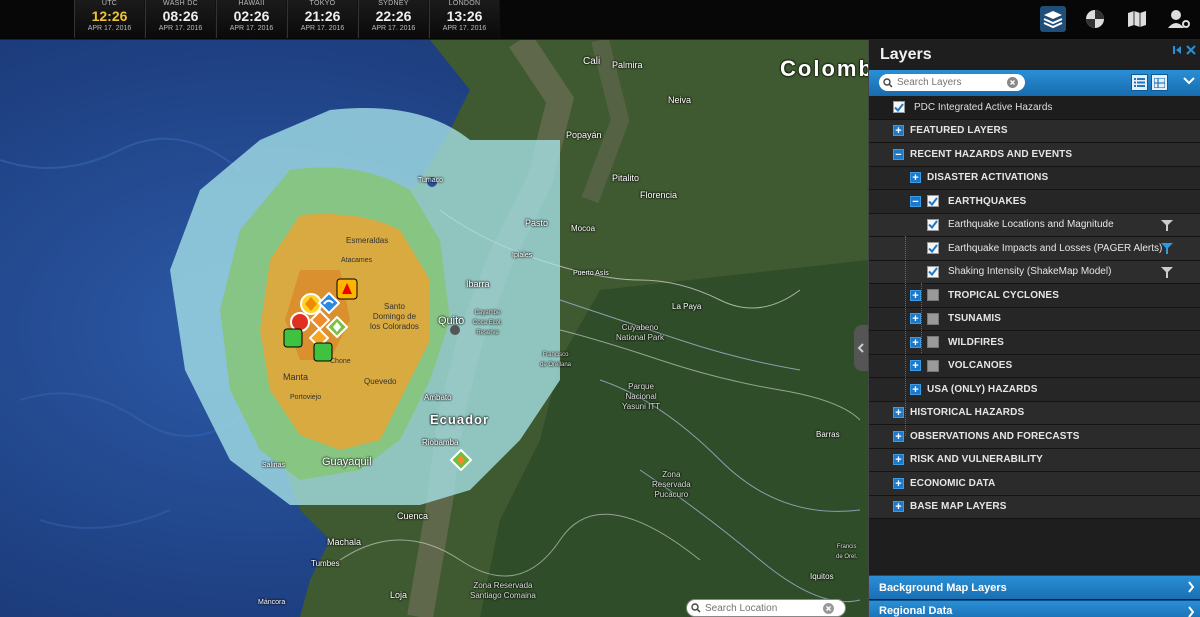  I want to click on view-toggle-buttons, so click(1149, 82).